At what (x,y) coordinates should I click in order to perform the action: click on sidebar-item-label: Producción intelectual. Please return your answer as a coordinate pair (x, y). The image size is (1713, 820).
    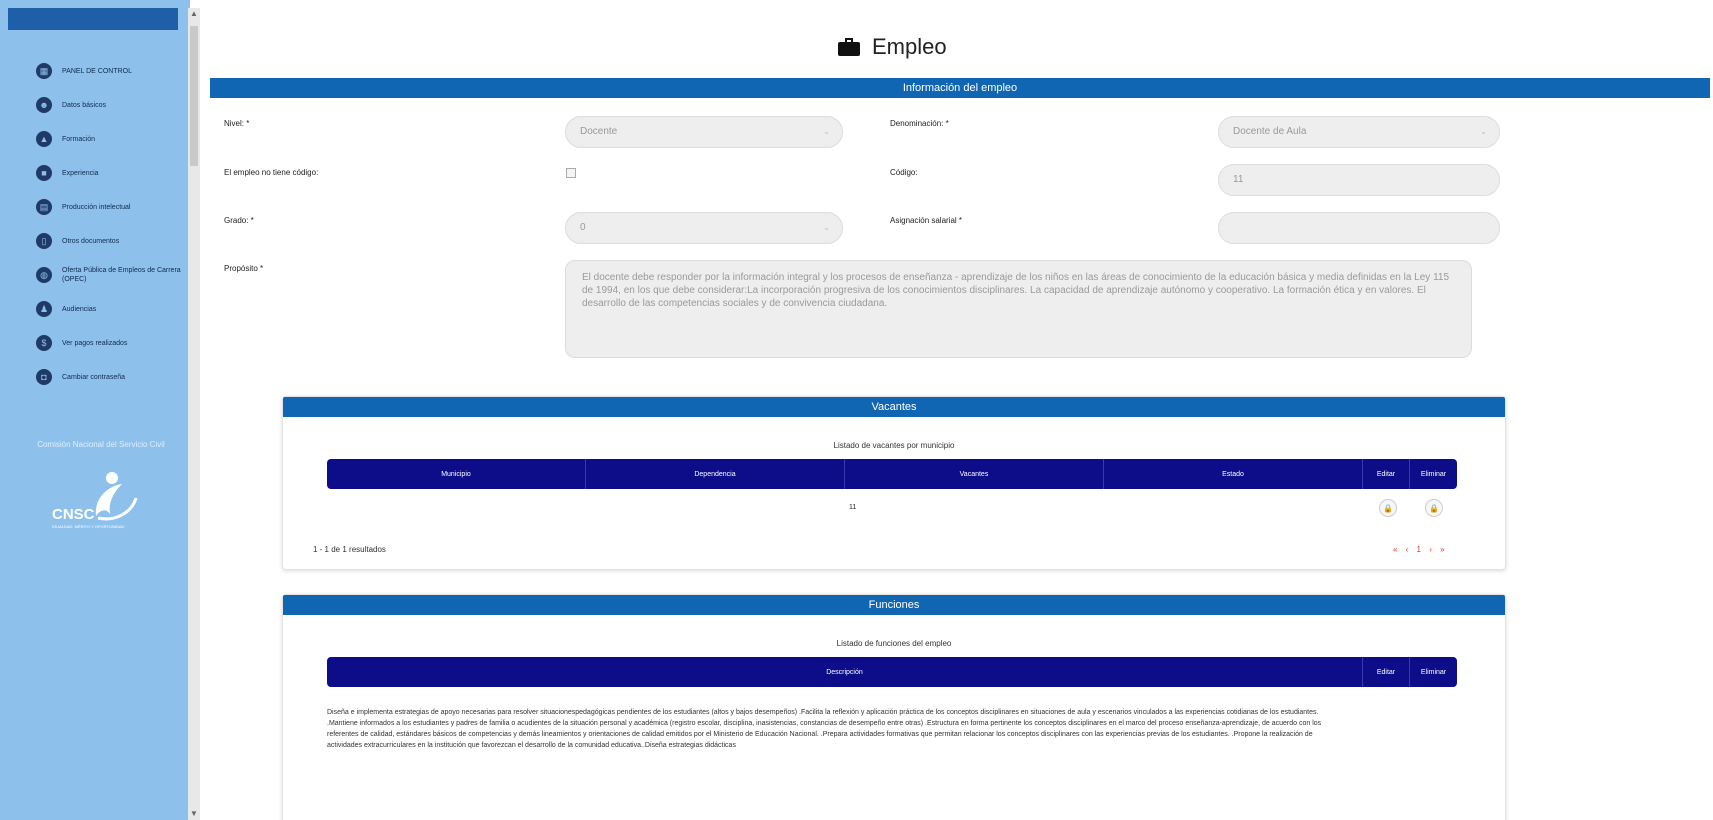
    Looking at the image, I should click on (96, 207).